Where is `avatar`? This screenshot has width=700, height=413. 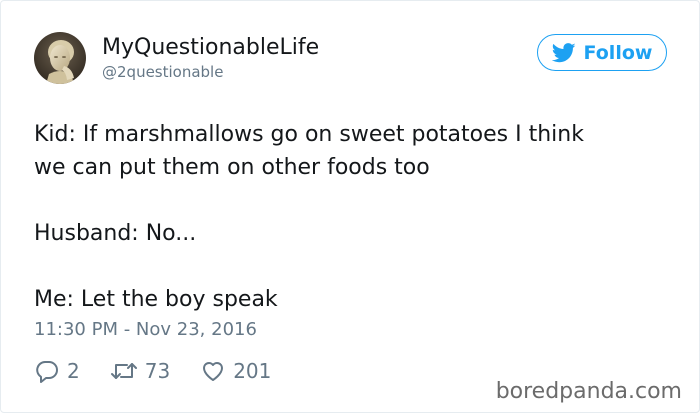
avatar is located at coordinates (60, 58).